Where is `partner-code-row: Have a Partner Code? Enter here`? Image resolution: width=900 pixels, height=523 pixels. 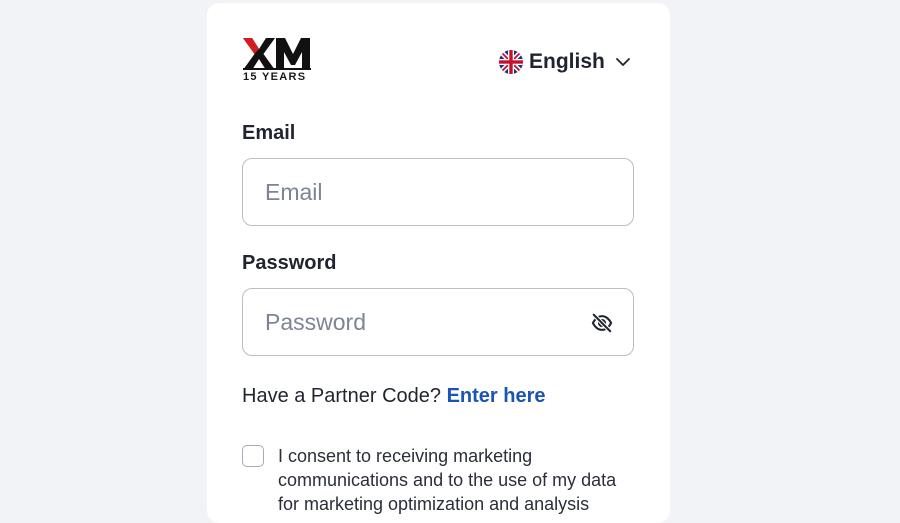
partner-code-row: Have a Partner Code? Enter here is located at coordinates (394, 396).